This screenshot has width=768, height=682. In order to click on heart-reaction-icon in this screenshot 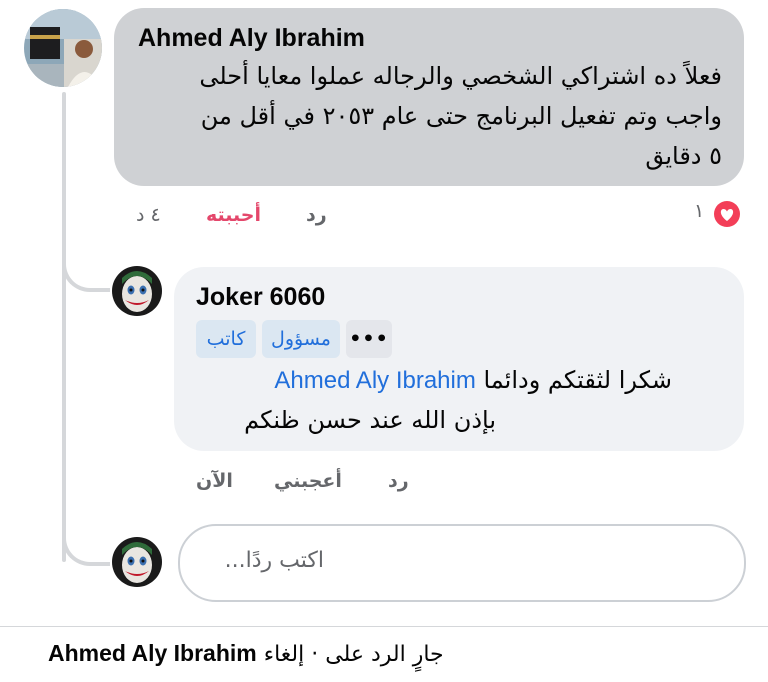, I will do `click(727, 214)`.